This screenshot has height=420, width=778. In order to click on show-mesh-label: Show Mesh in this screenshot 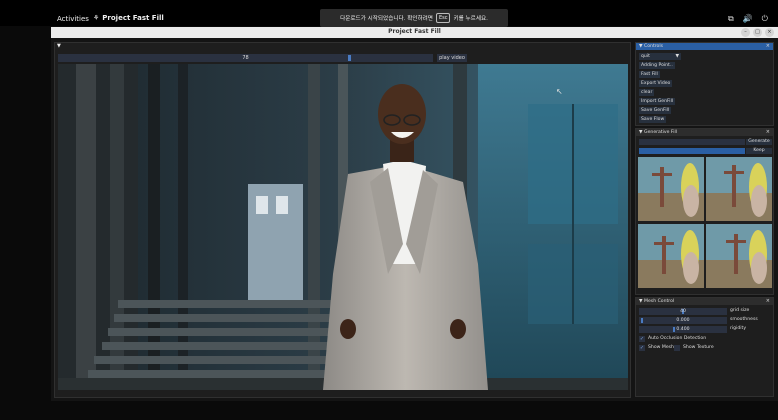, I will do `click(661, 347)`.